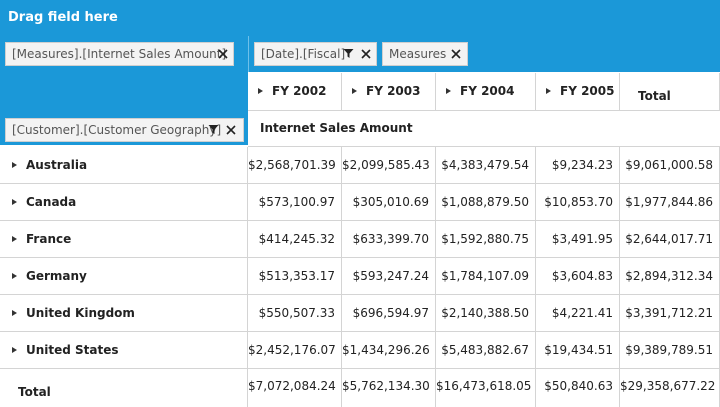 The height and width of the screenshot is (407, 720). I want to click on measure-header: Internet Sales Amount, so click(484, 129).